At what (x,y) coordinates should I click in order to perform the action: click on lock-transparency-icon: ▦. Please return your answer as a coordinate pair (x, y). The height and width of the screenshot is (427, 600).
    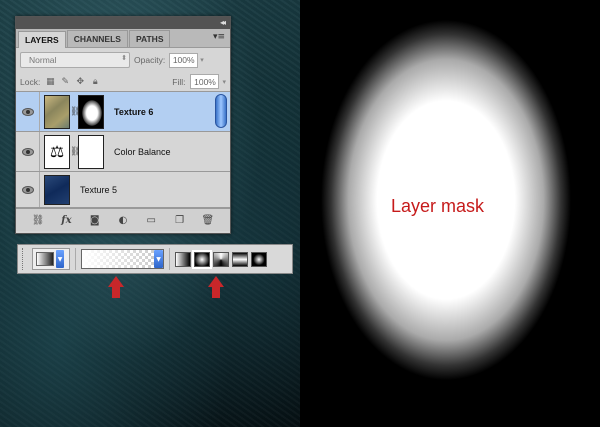
    Looking at the image, I should click on (50, 82).